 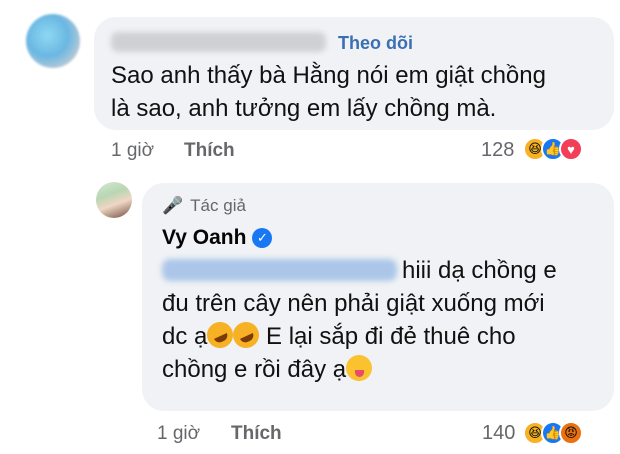 I want to click on reply-text-segment: dc ạ, so click(x=185, y=336).